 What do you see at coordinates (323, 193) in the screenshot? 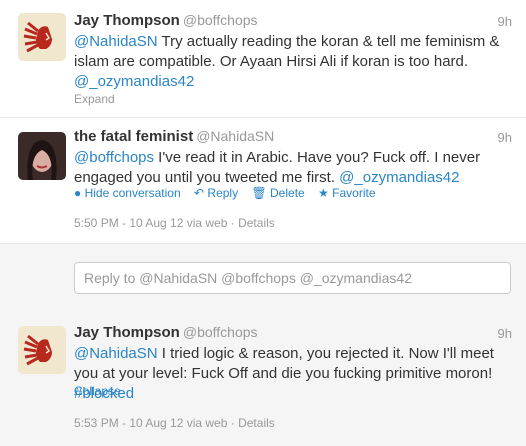
I see `star-icon: ★` at bounding box center [323, 193].